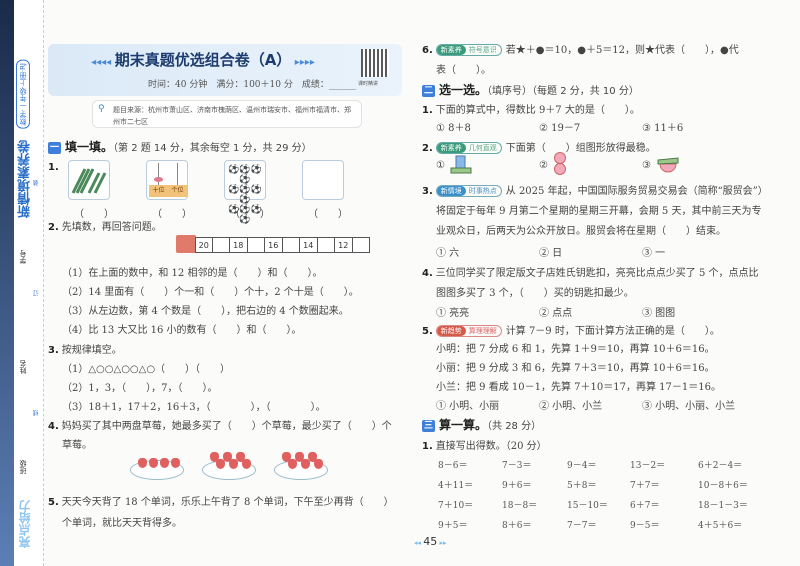  What do you see at coordinates (723, 504) in the screenshot?
I see `calc-problem: 18－1－3＝` at bounding box center [723, 504].